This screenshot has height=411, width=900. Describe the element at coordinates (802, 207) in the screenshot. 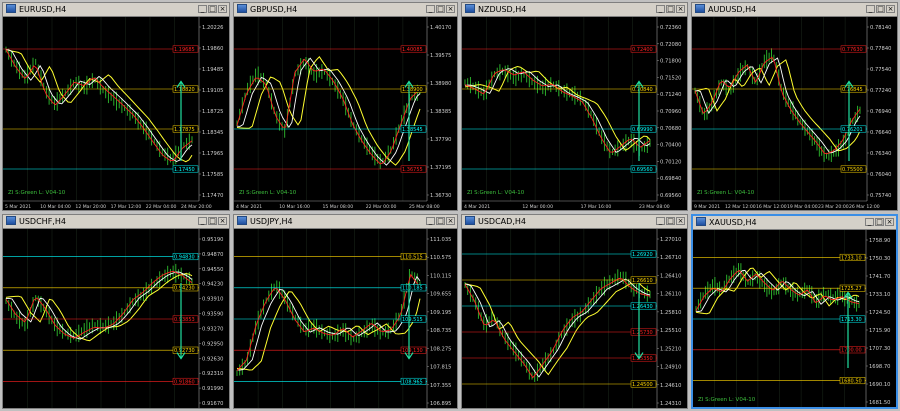

I see `time-tick-label: 19 Mar 04:00` at that location.